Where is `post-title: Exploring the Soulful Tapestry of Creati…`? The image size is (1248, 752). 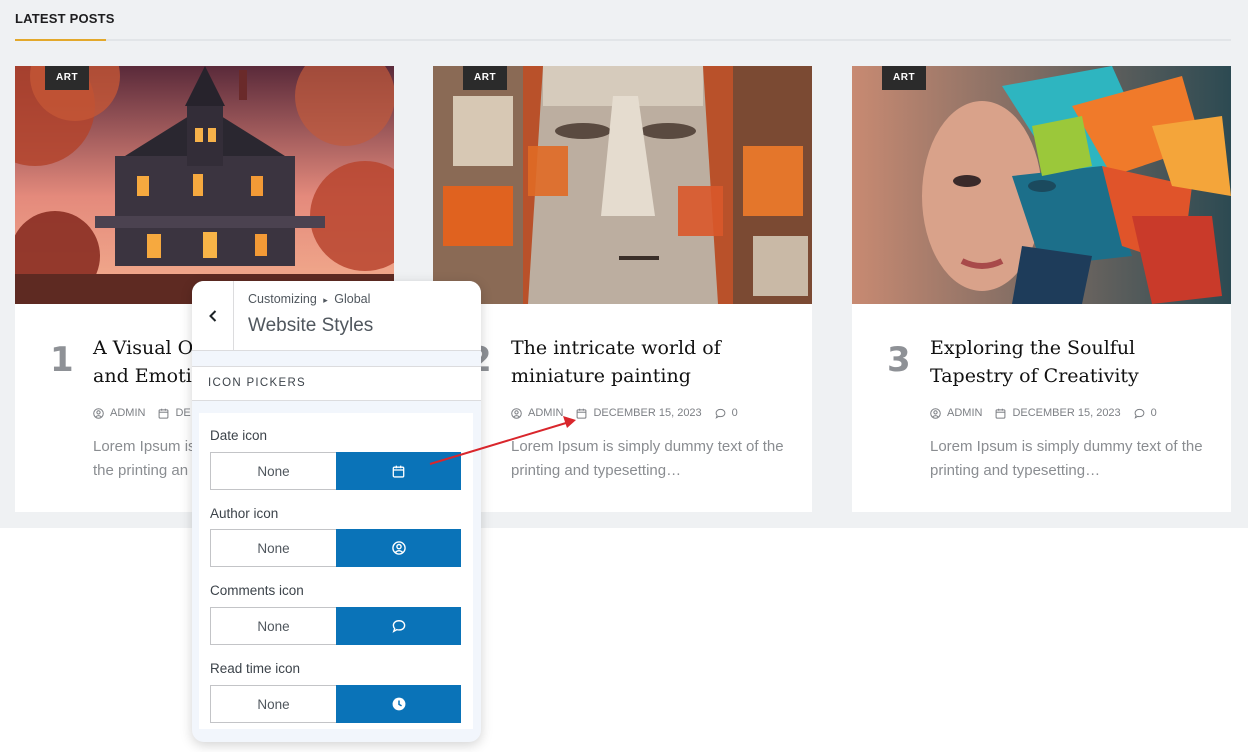
post-title: Exploring the Soulful Tapestry of Creati… is located at coordinates (1070, 362).